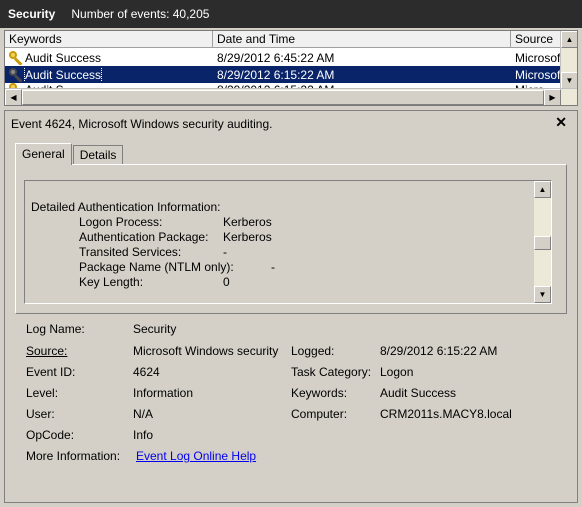 The image size is (582, 507). Describe the element at coordinates (568, 60) in the screenshot. I see `list-vertical-scrollbar: ▲ ▼` at that location.